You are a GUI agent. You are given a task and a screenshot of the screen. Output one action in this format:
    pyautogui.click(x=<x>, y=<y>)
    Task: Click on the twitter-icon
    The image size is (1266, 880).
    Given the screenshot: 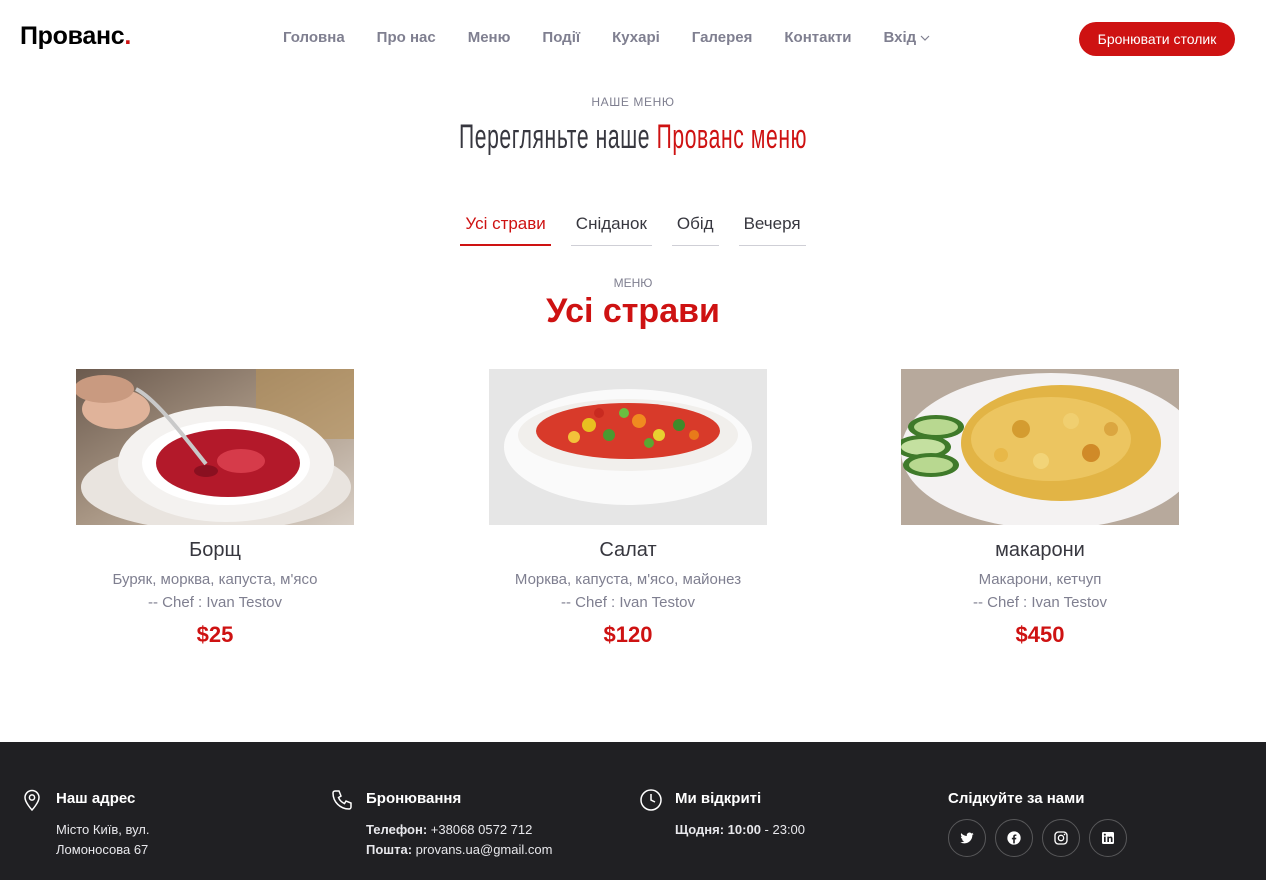 What is the action you would take?
    pyautogui.click(x=967, y=838)
    